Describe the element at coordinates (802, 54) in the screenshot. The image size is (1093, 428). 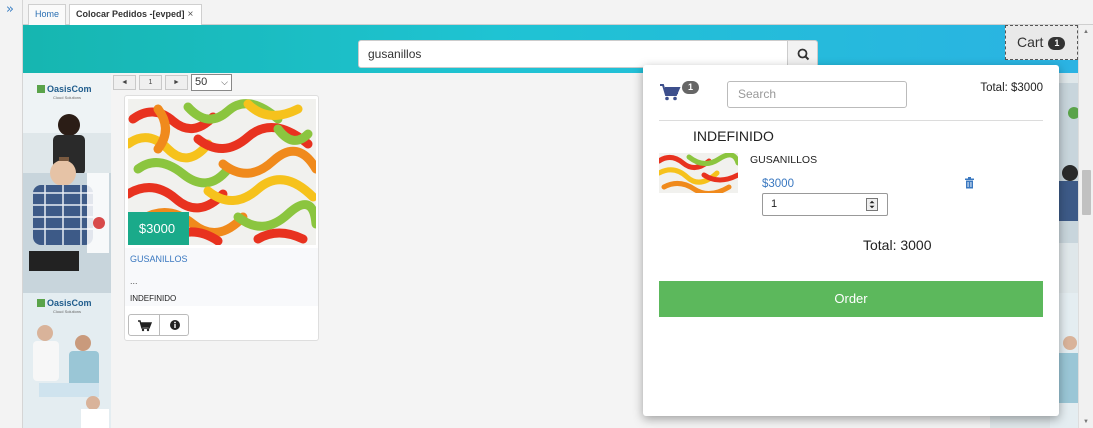
I see `search-button` at that location.